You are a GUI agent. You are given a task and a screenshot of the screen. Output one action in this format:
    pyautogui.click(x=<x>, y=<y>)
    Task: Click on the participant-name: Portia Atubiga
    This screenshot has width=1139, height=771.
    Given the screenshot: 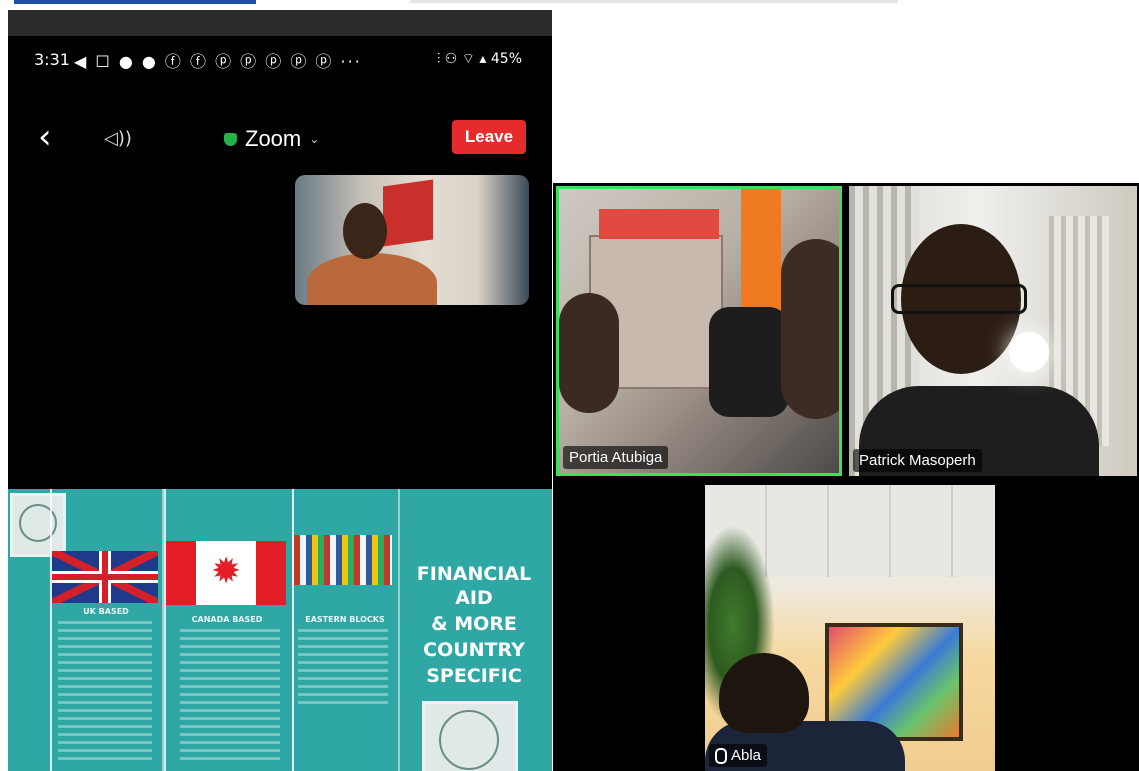 What is the action you would take?
    pyautogui.click(x=616, y=457)
    